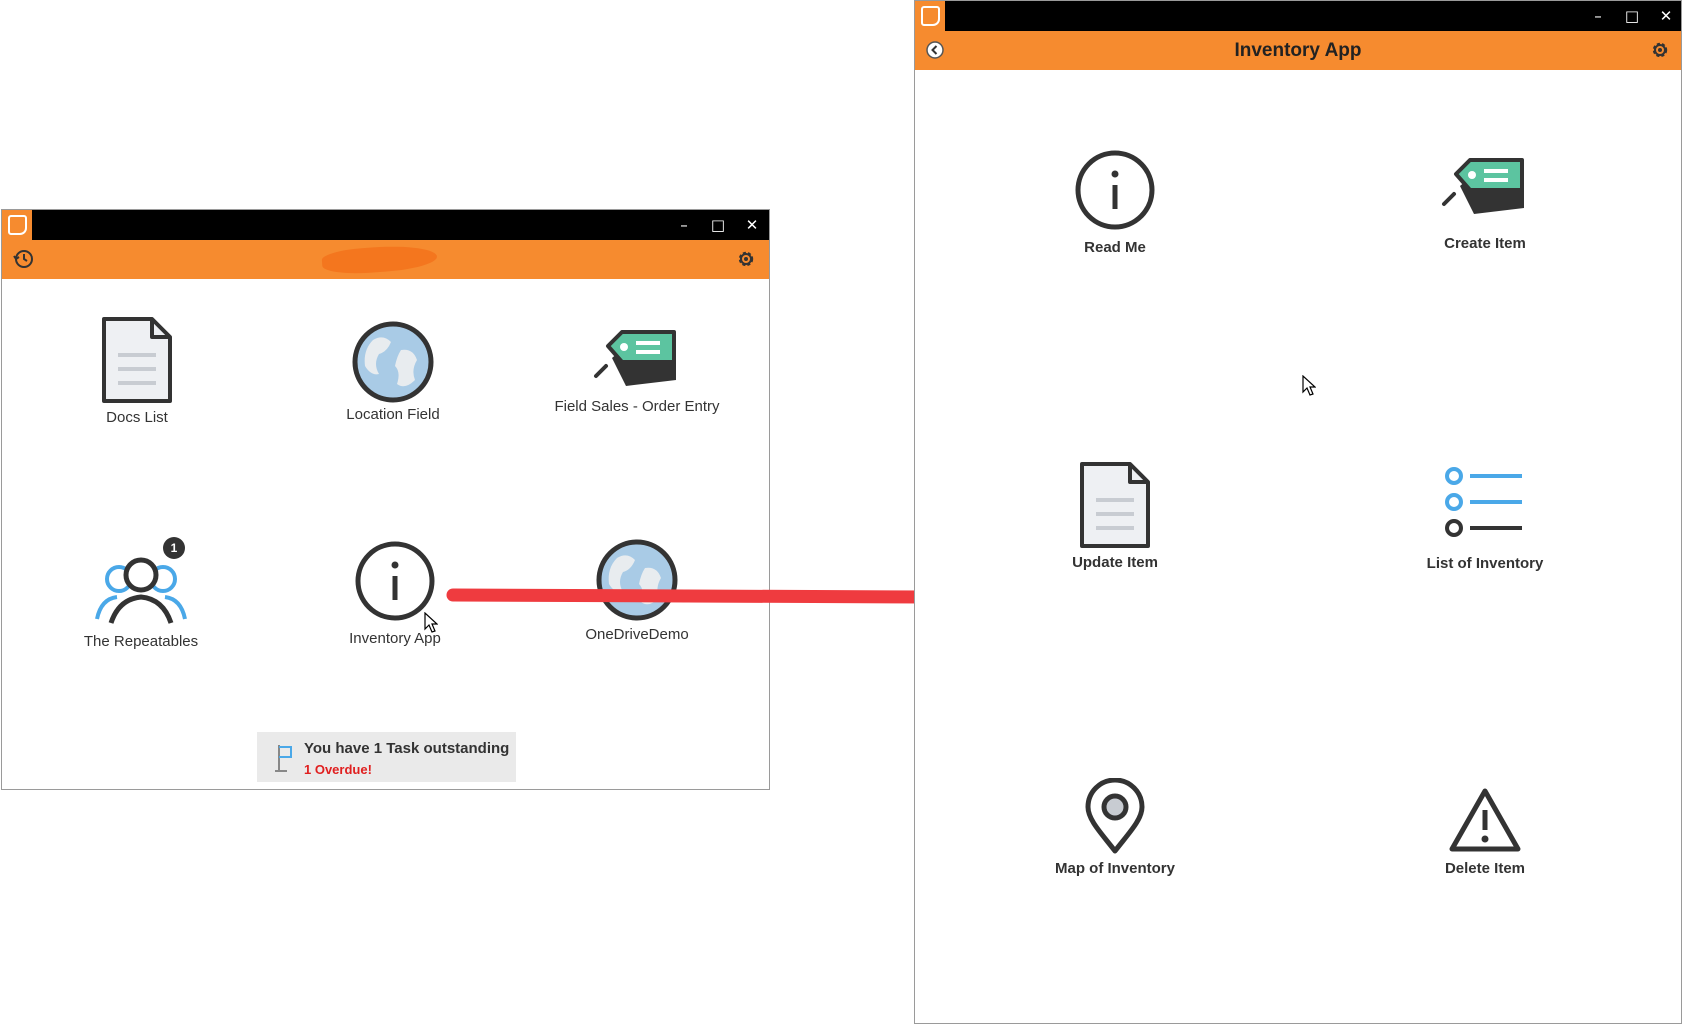 The image size is (1682, 1024). I want to click on app-label: OneDriveDemo, so click(637, 634).